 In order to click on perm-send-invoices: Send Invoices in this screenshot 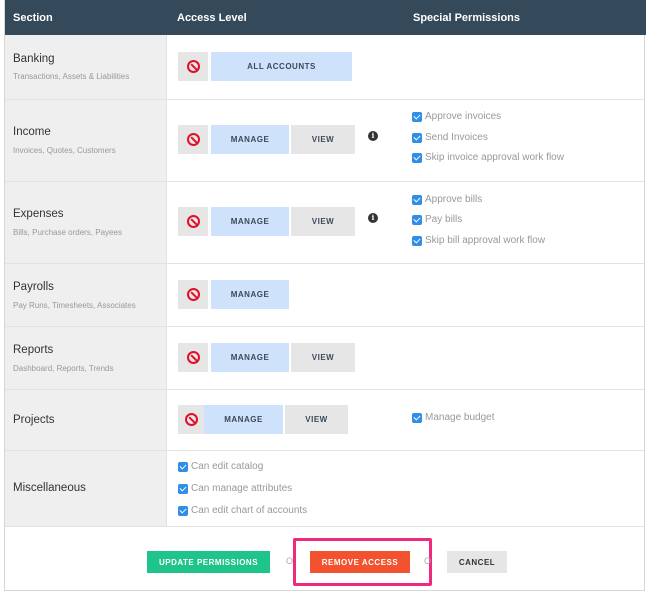, I will do `click(450, 137)`.